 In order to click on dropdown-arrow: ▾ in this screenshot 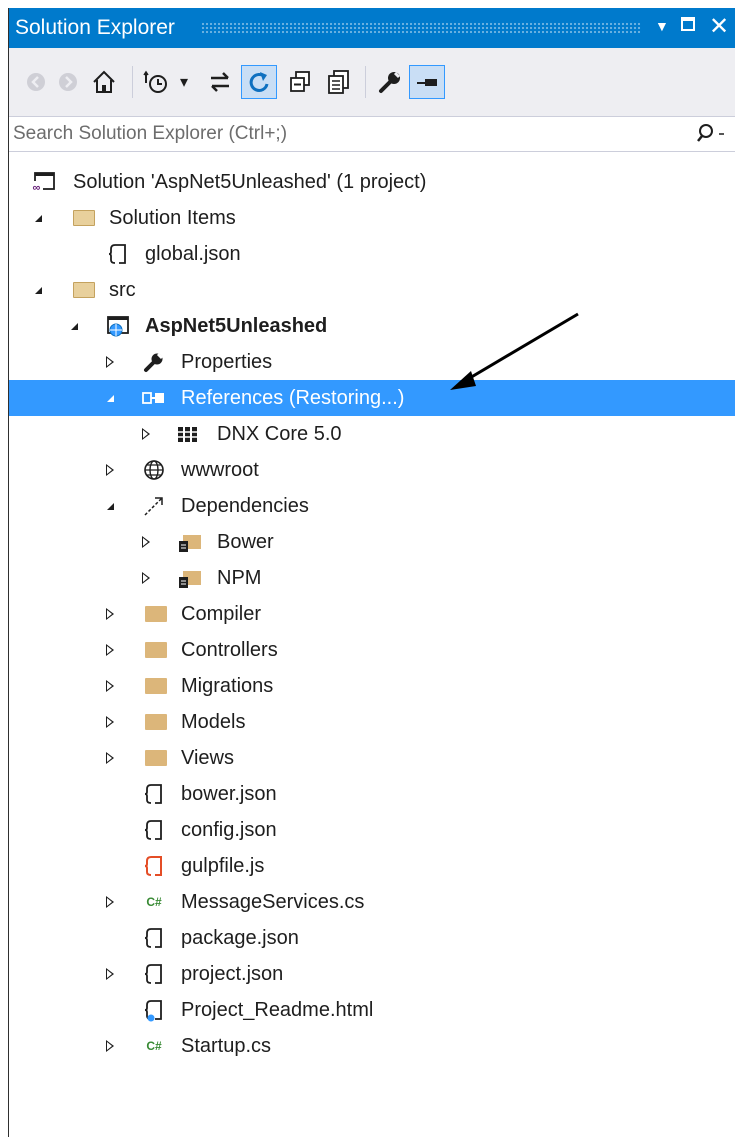, I will do `click(184, 82)`.